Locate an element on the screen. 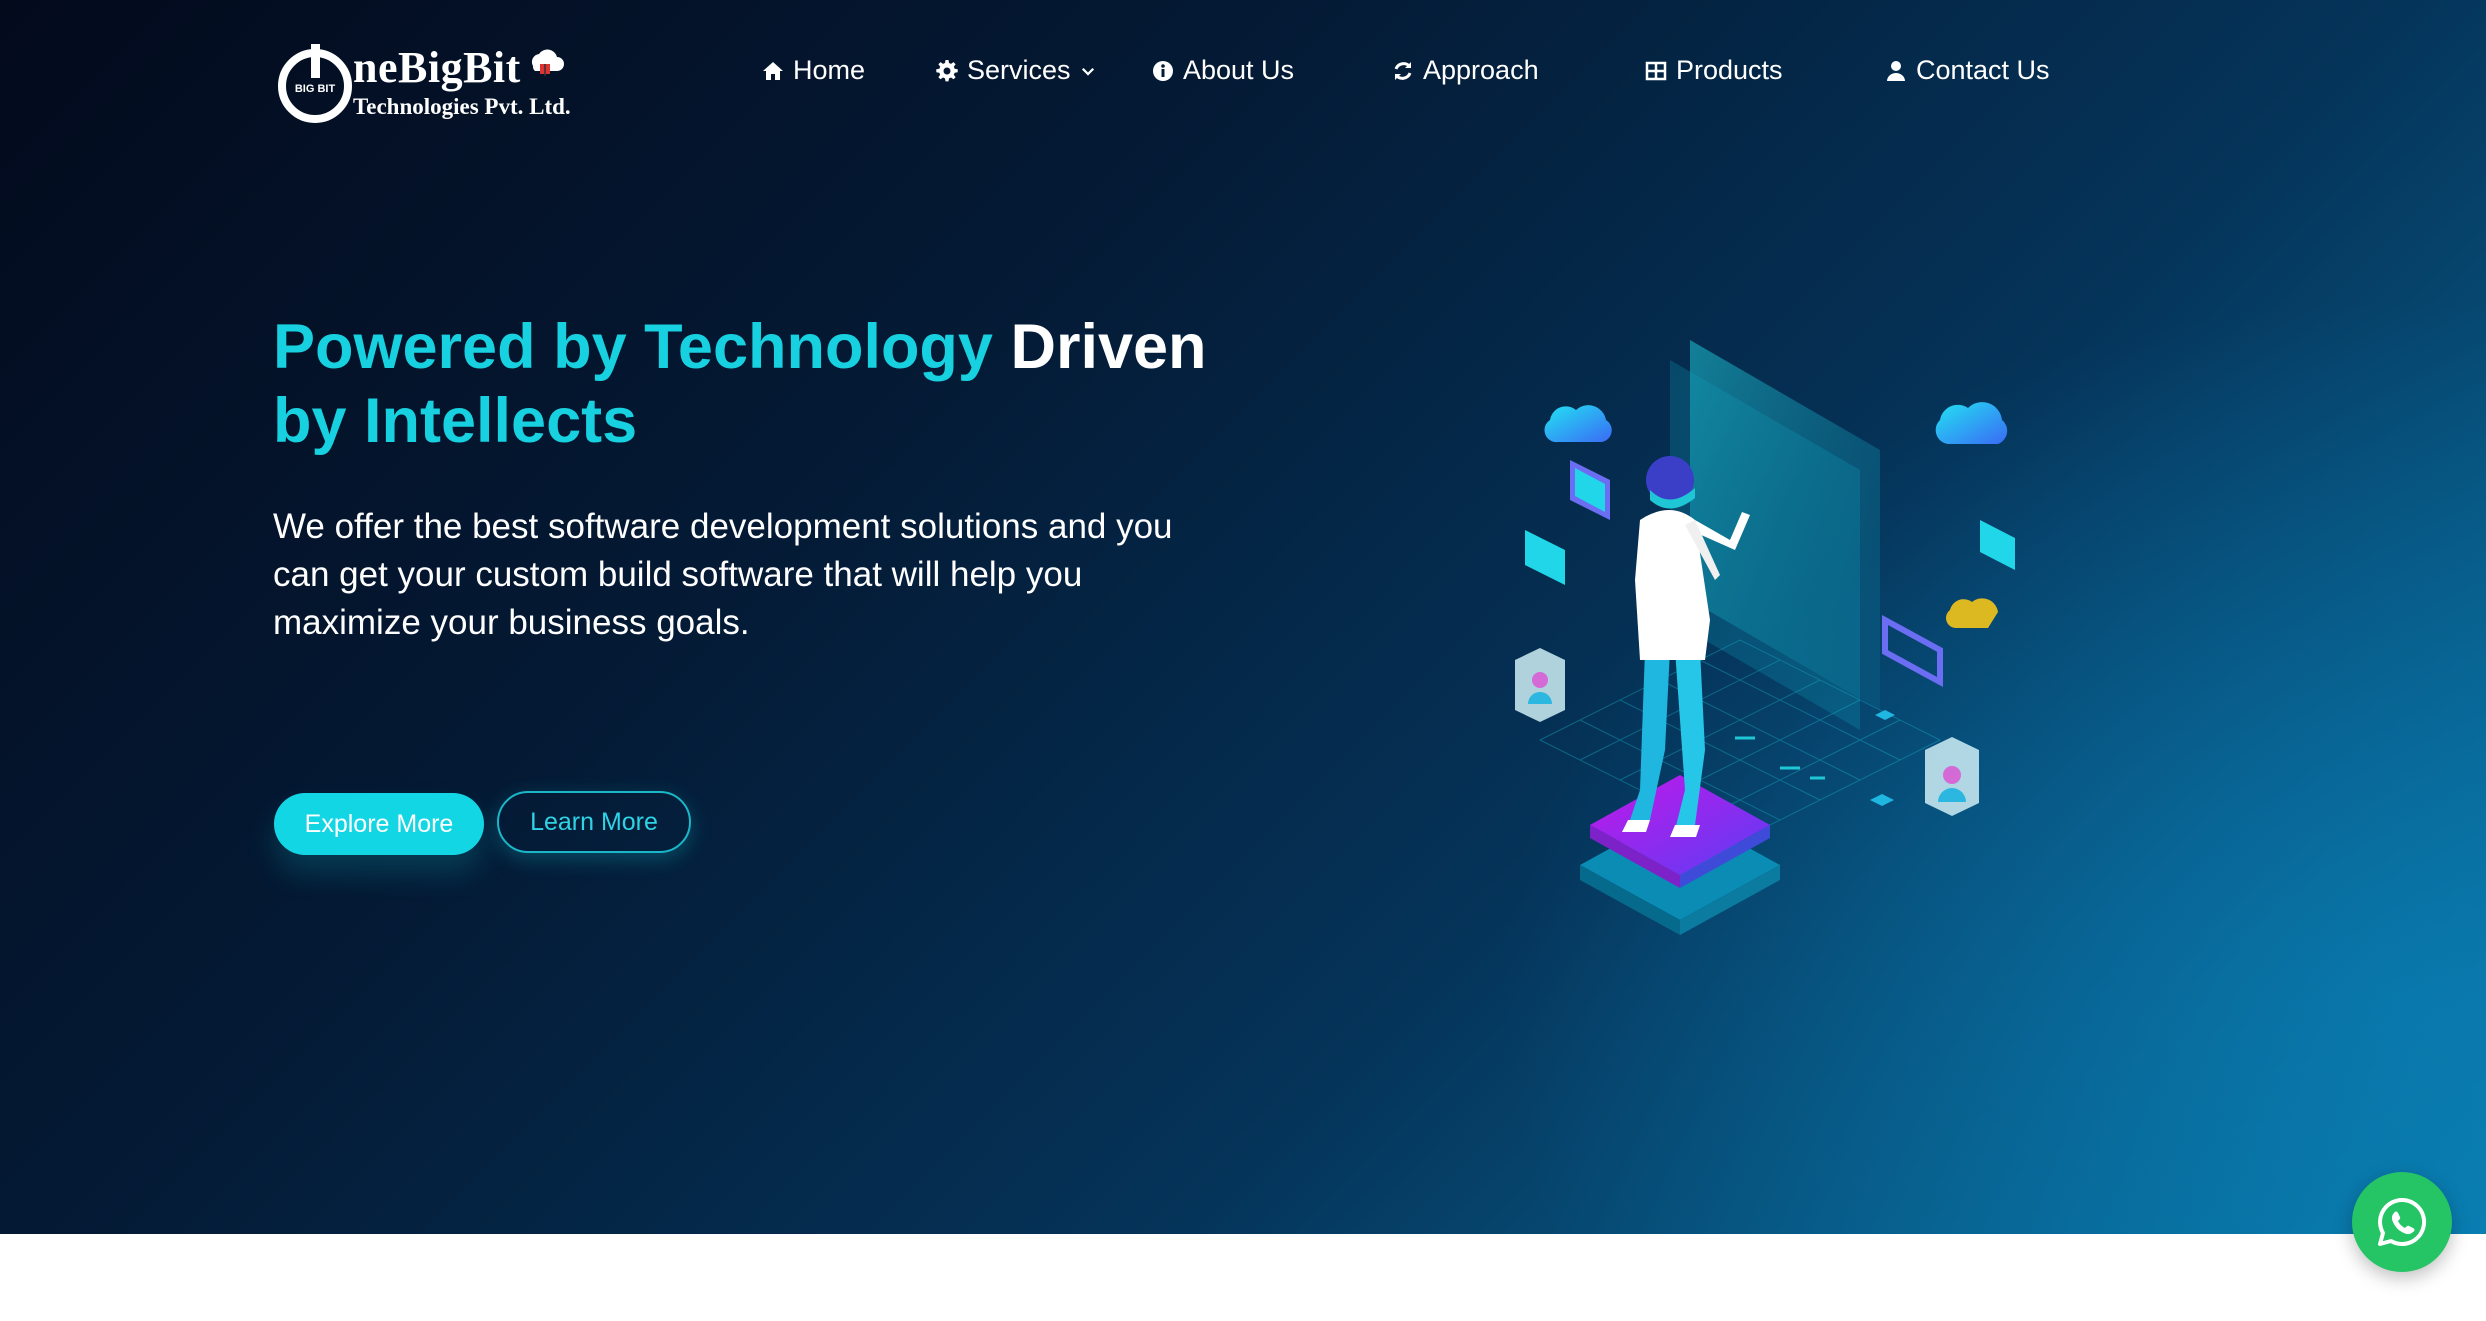  nav-approach-label: Approach is located at coordinates (1481, 70).